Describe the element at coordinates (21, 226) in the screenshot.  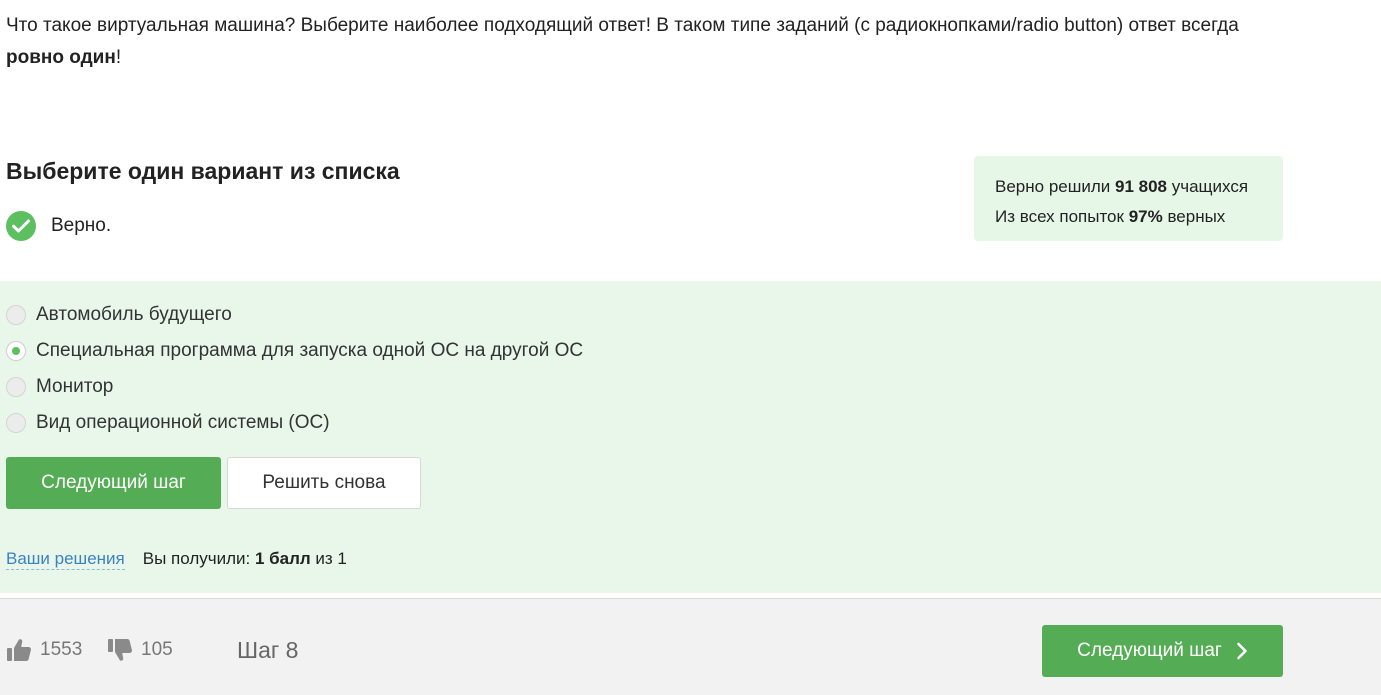
I see `check-circle-icon` at that location.